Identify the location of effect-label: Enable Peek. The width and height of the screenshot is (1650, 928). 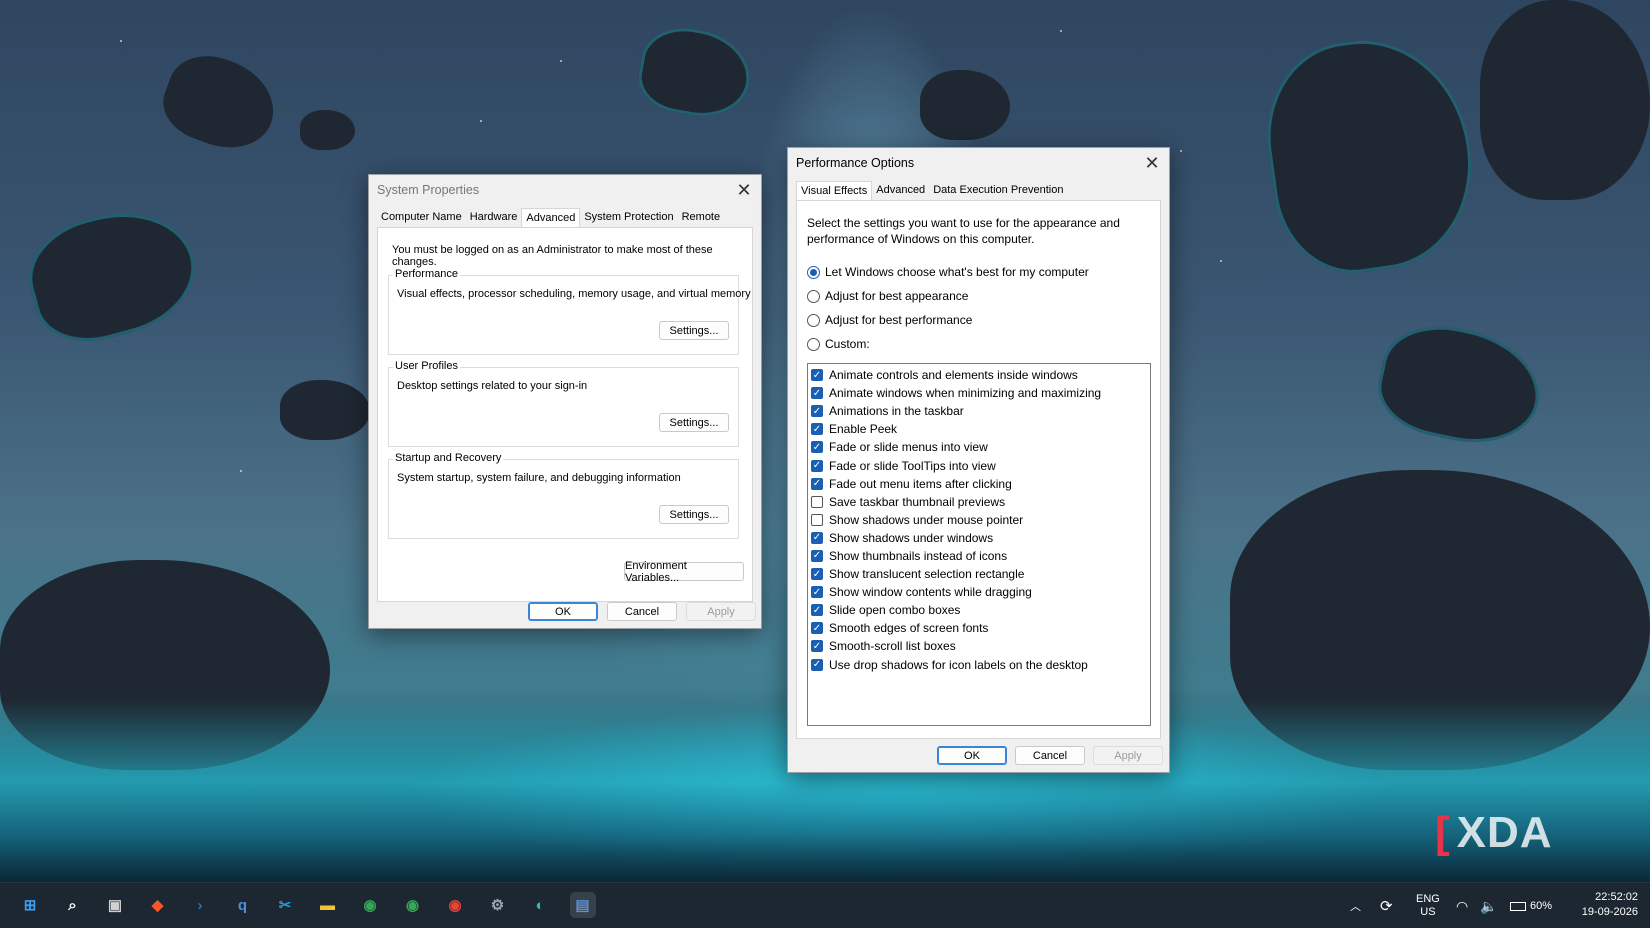
(863, 429).